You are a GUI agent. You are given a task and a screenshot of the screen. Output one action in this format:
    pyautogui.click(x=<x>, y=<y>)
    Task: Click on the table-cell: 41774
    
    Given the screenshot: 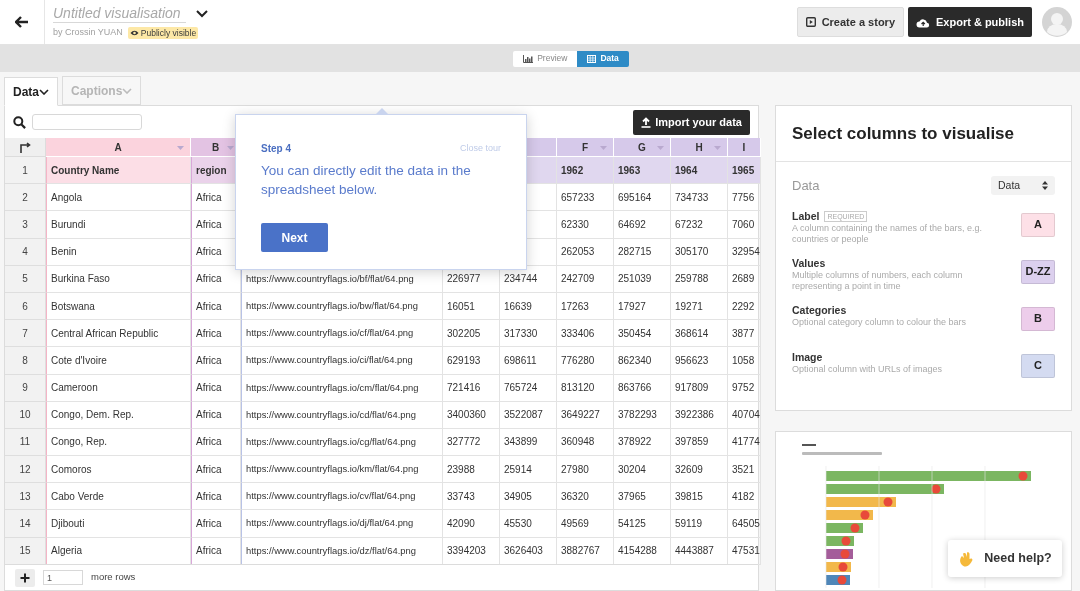 What is the action you would take?
    pyautogui.click(x=744, y=442)
    